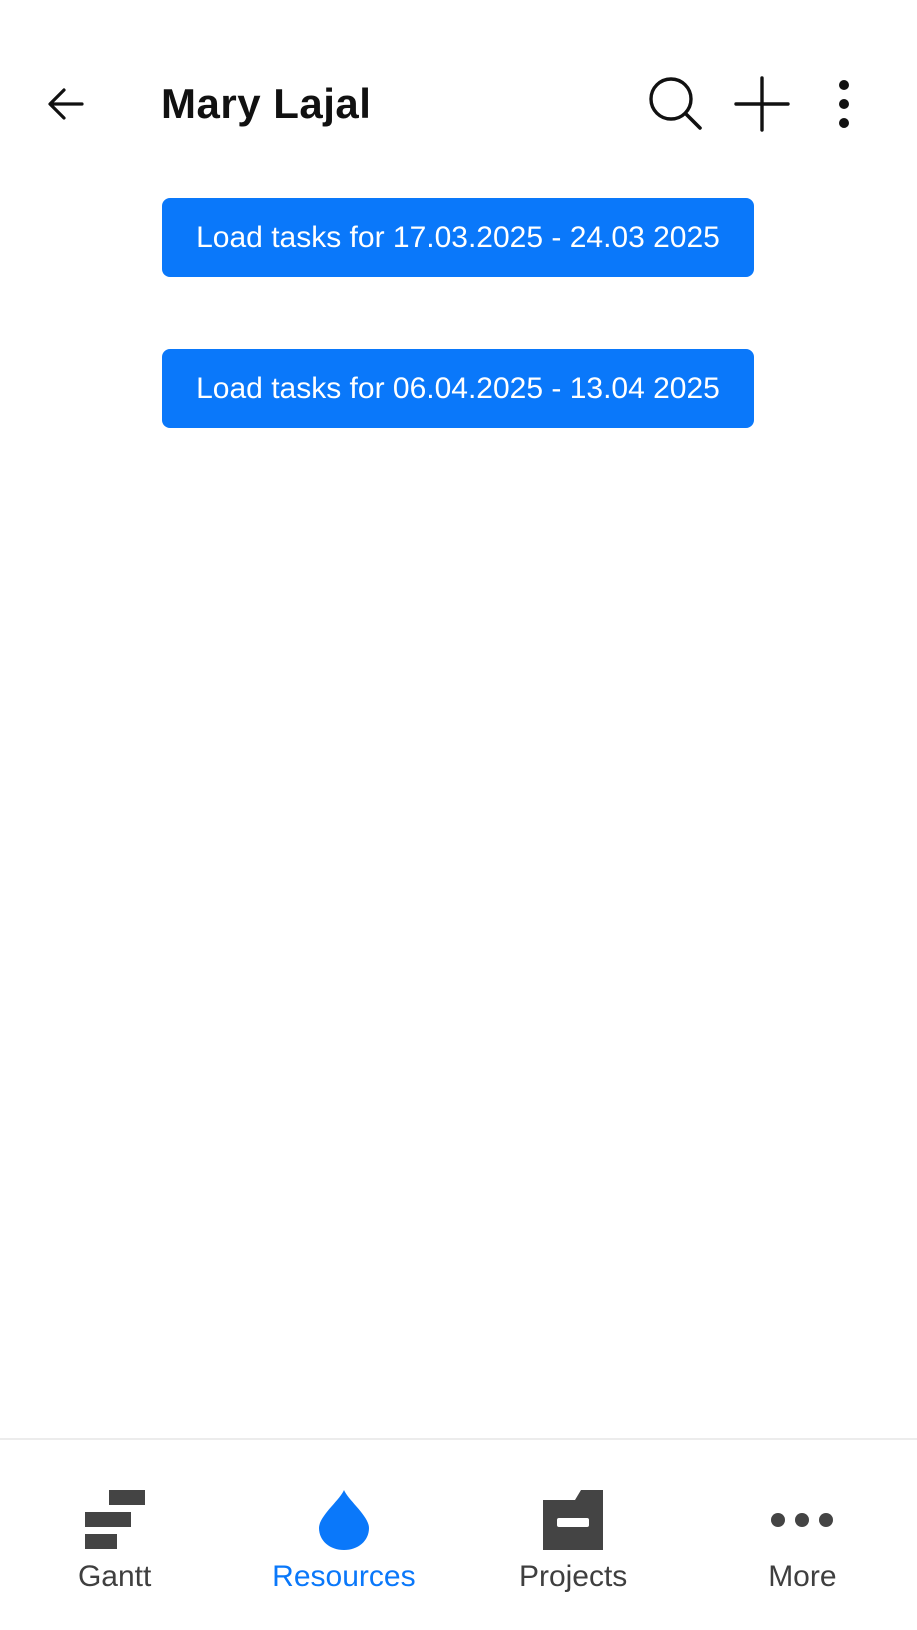 The image size is (917, 1630). I want to click on nav-label-more: More, so click(802, 1576).